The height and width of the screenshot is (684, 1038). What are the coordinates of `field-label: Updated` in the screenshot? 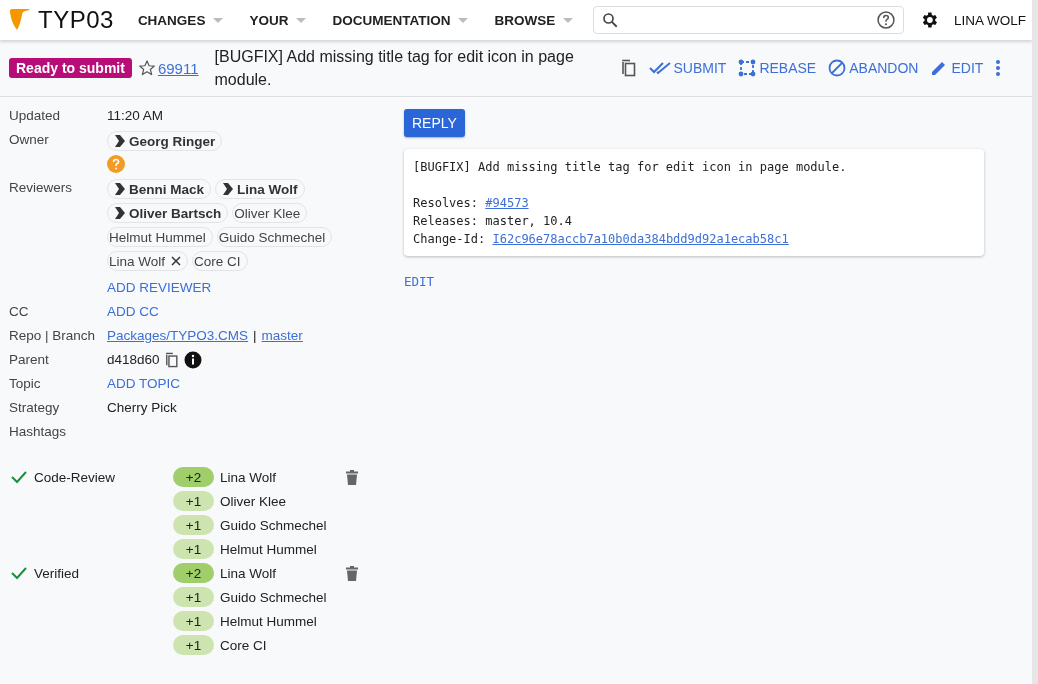 It's located at (35, 116).